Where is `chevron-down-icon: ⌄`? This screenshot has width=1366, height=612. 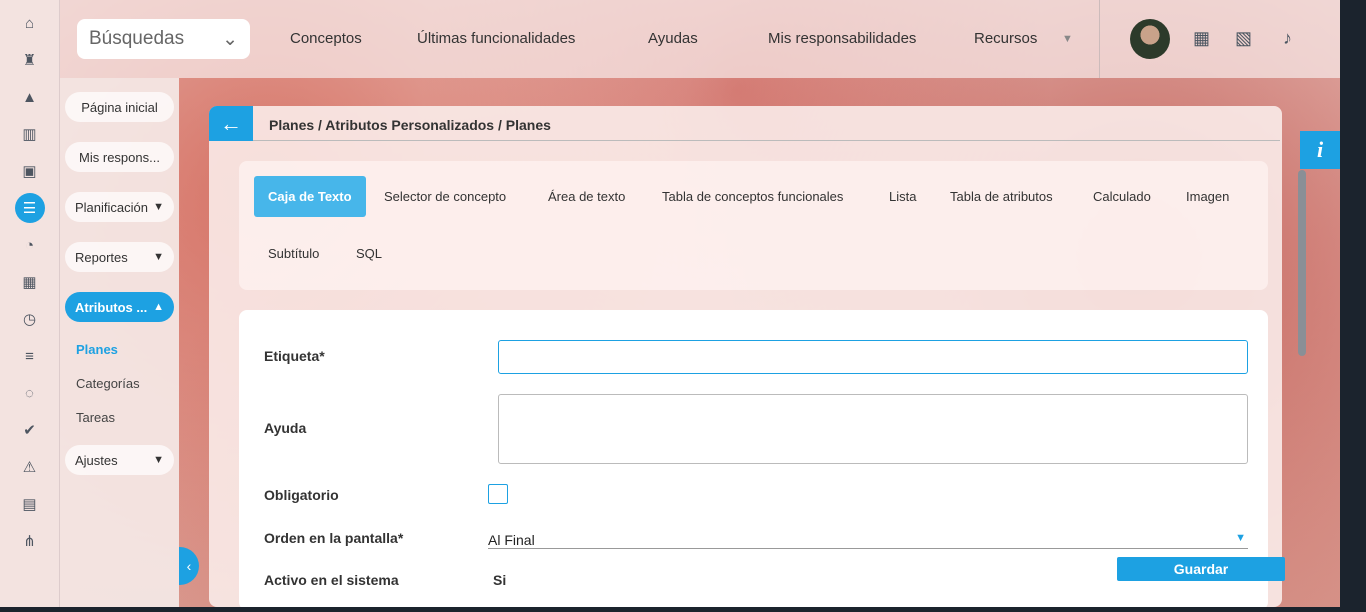
chevron-down-icon: ⌄ is located at coordinates (230, 39).